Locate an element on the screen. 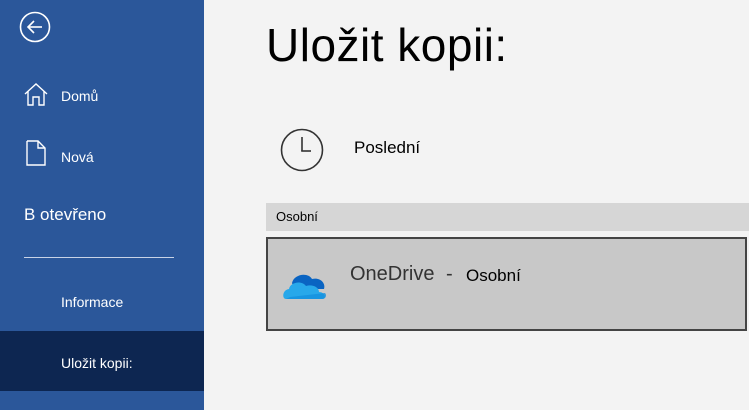 This screenshot has width=749, height=410. location-recent: Poslední is located at coordinates (507, 149).